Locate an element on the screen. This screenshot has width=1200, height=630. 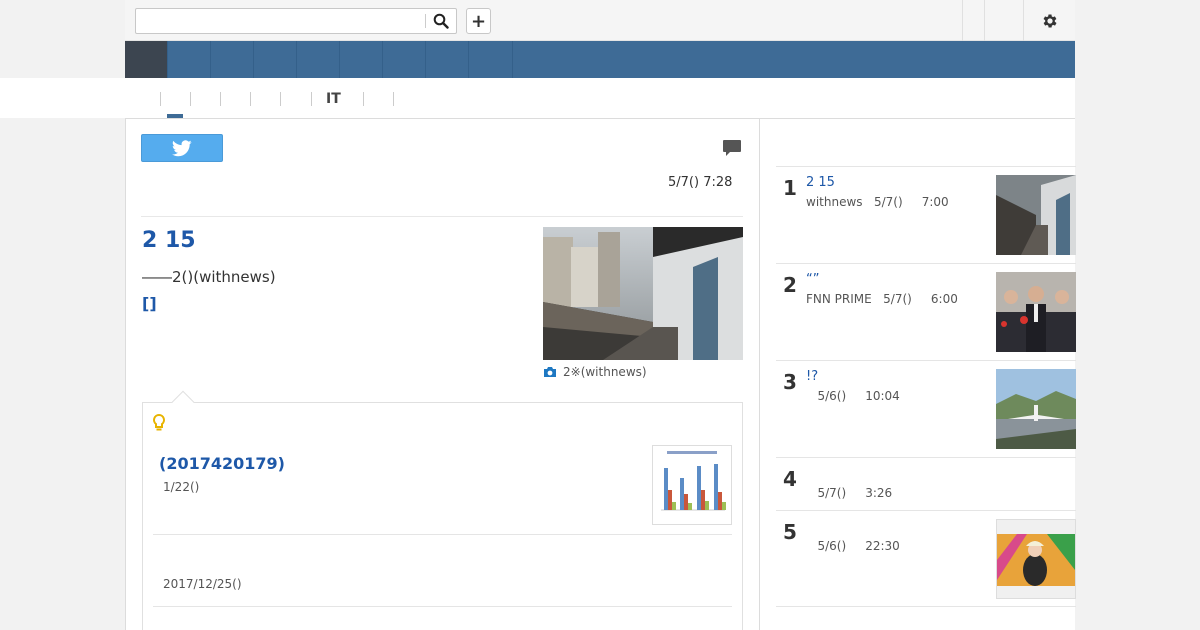
category-tab-home is located at coordinates (146, 59).